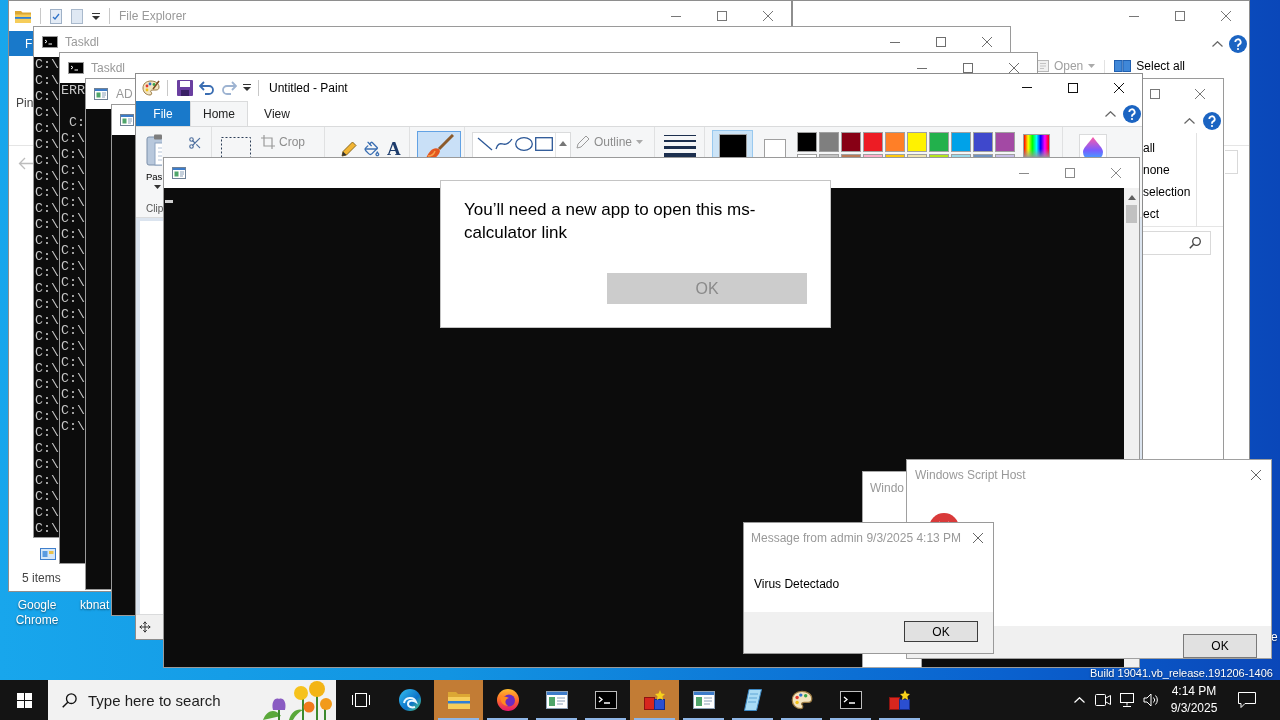  What do you see at coordinates (439, 144) in the screenshot?
I see `brushes-button` at bounding box center [439, 144].